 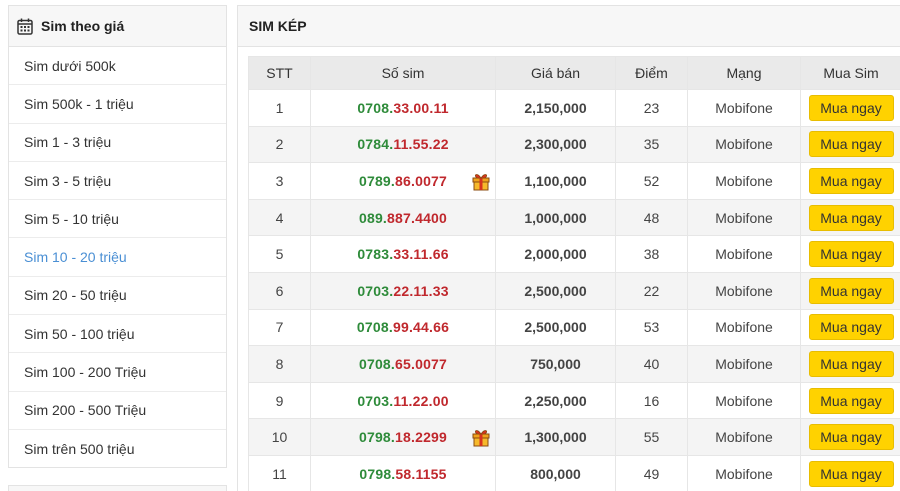 I want to click on row-score: 38, so click(x=651, y=254).